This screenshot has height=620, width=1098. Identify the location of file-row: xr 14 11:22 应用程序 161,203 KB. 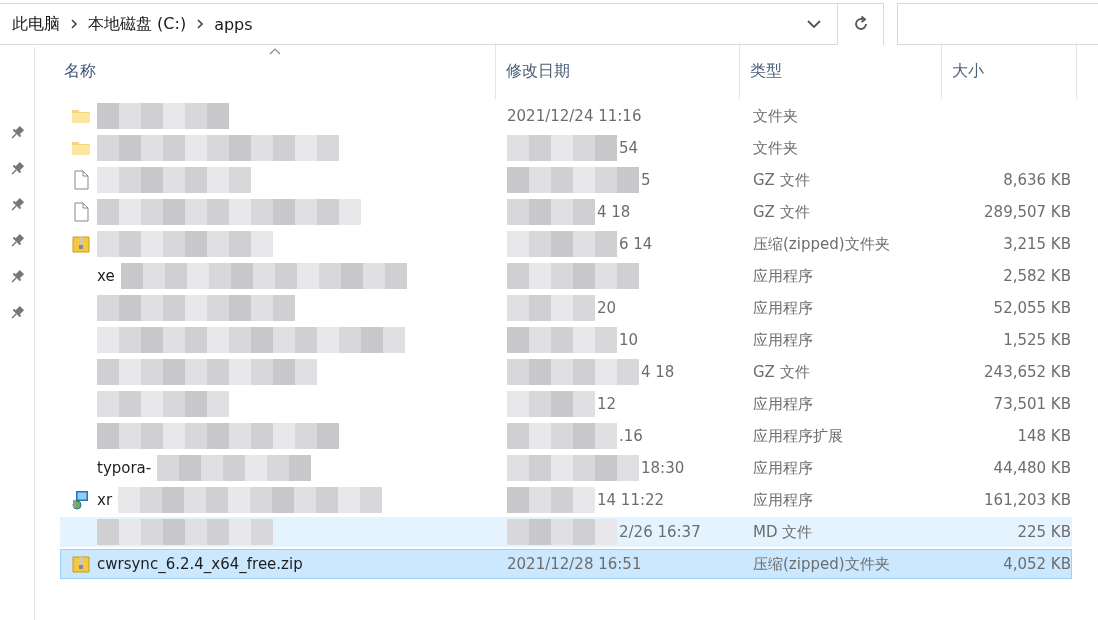
(566, 500).